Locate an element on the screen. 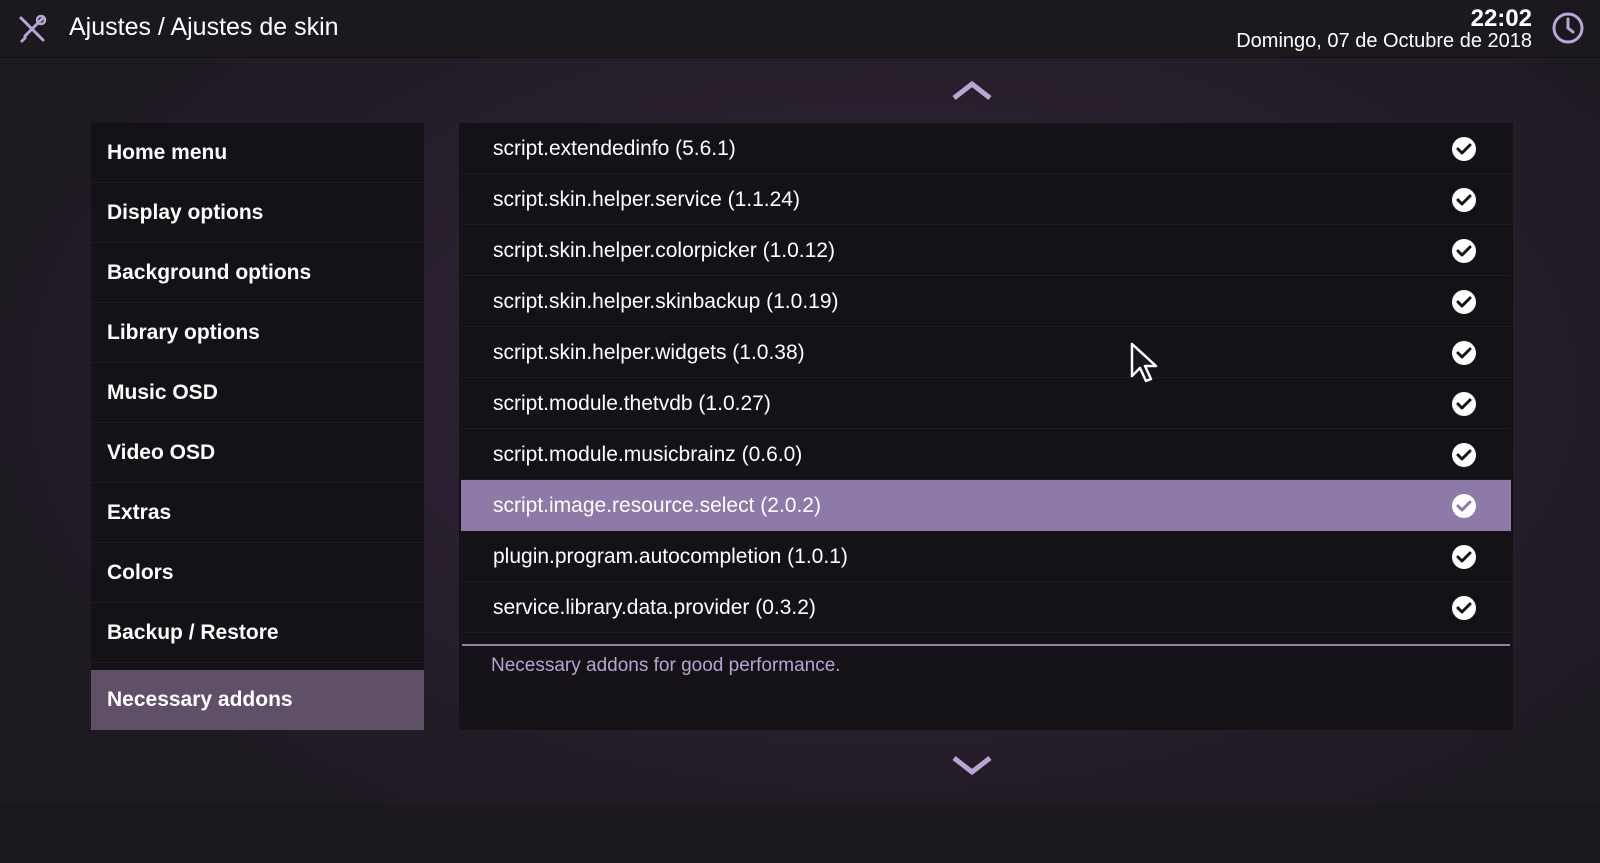 Image resolution: width=1600 pixels, height=863 pixels. sidebar-item-label: Backup / Restore is located at coordinates (193, 632).